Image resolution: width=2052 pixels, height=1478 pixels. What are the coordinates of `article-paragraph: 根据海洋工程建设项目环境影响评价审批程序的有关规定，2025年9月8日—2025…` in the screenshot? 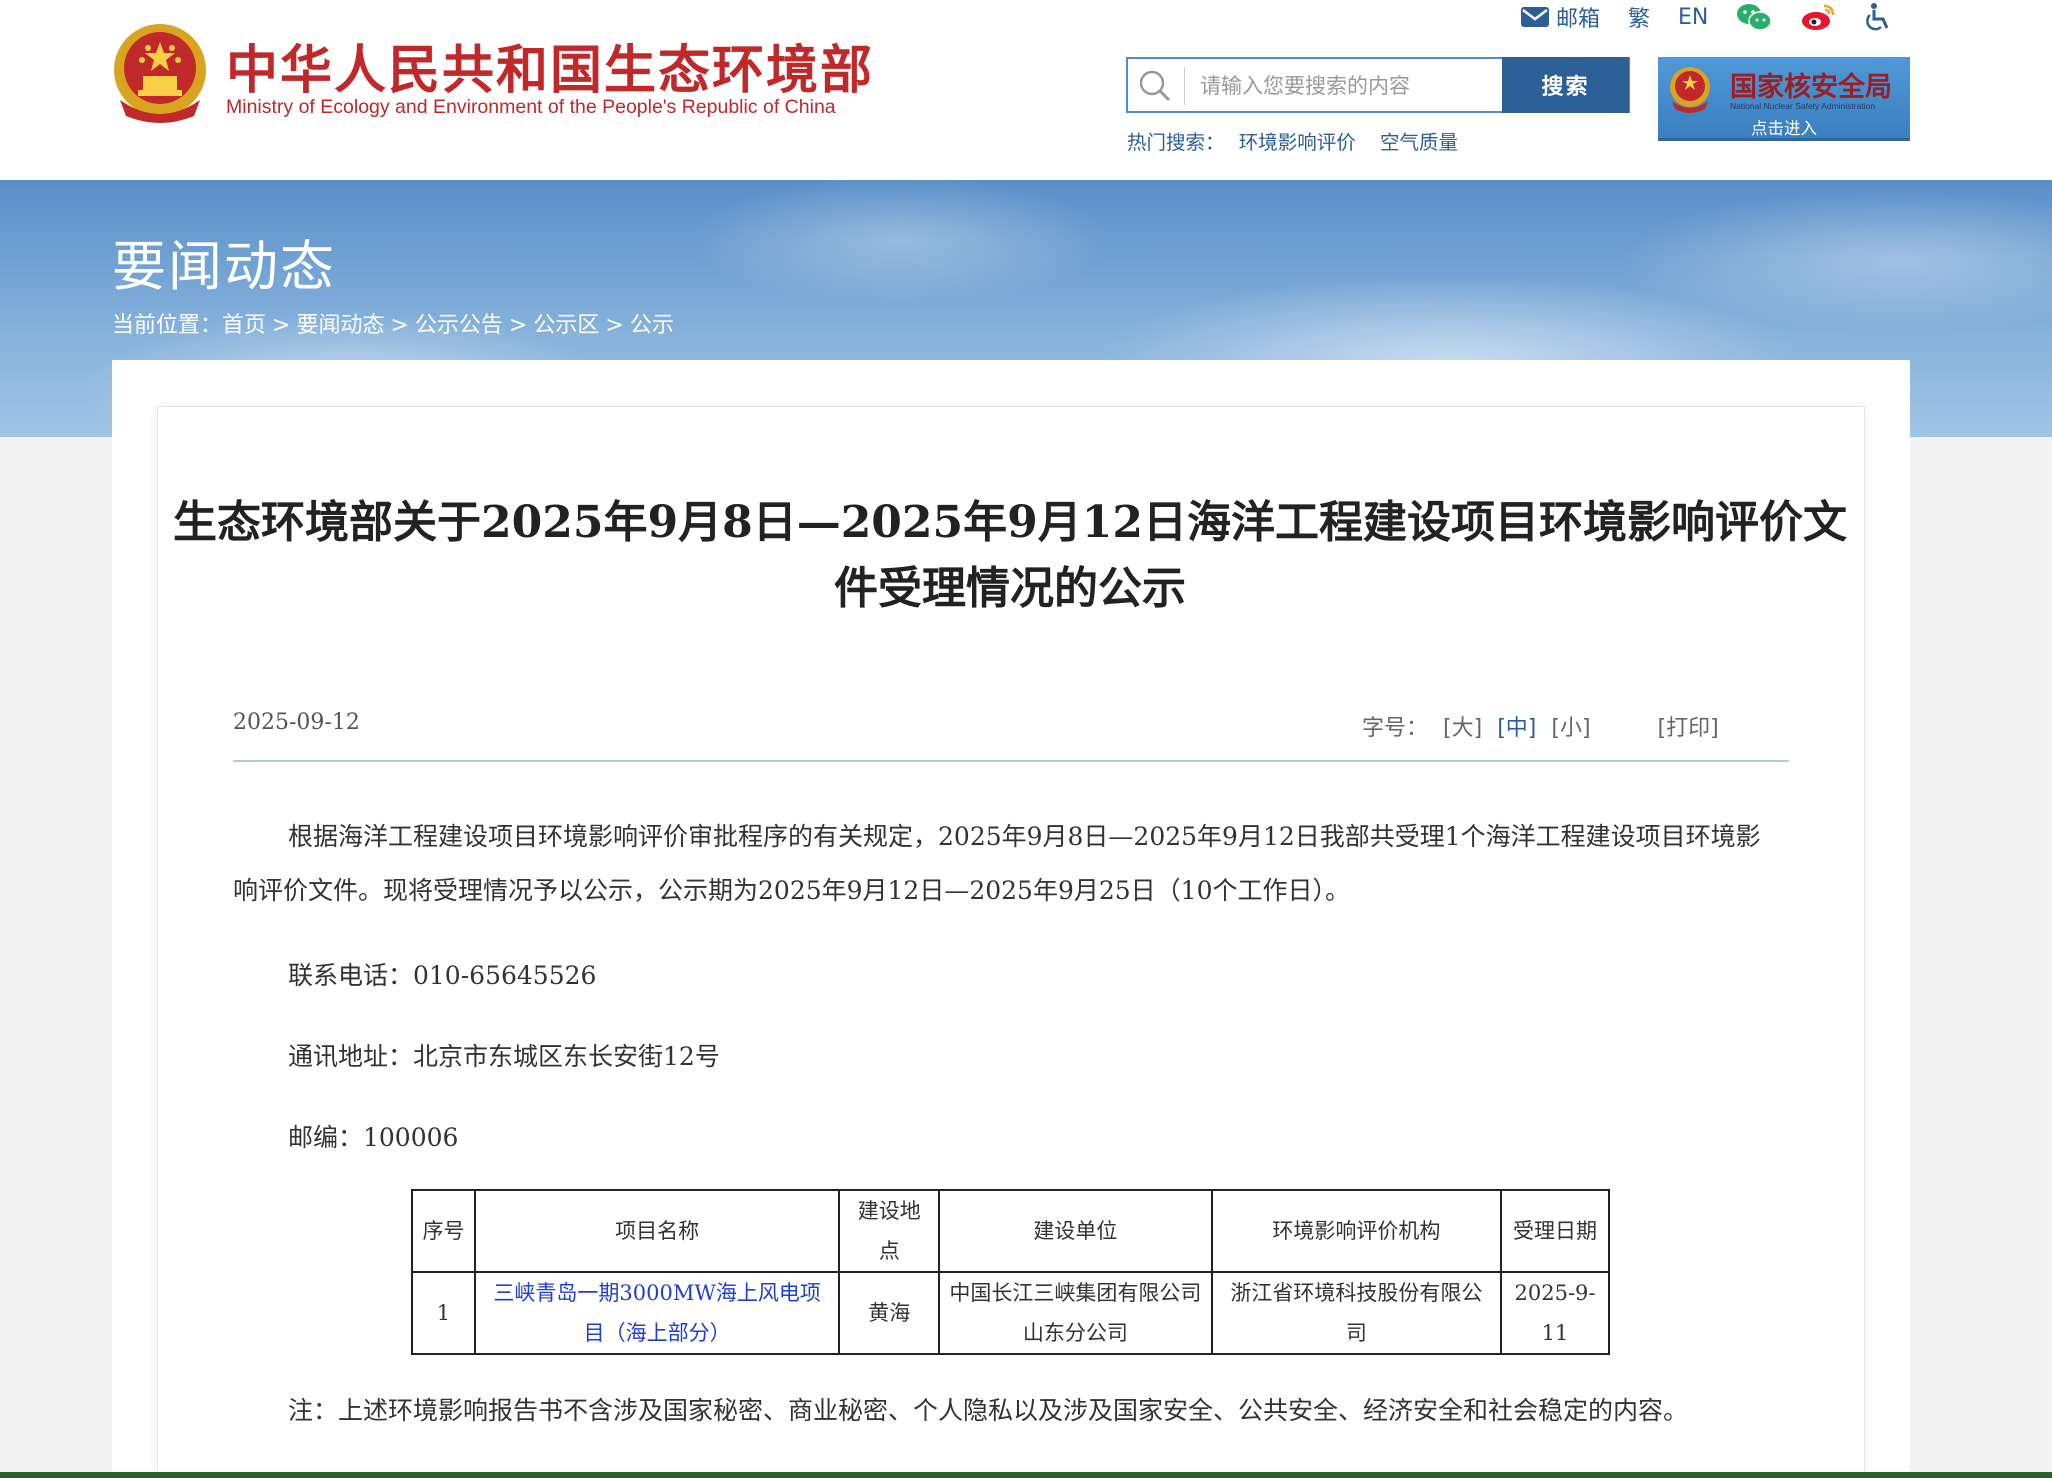 It's located at (997, 863).